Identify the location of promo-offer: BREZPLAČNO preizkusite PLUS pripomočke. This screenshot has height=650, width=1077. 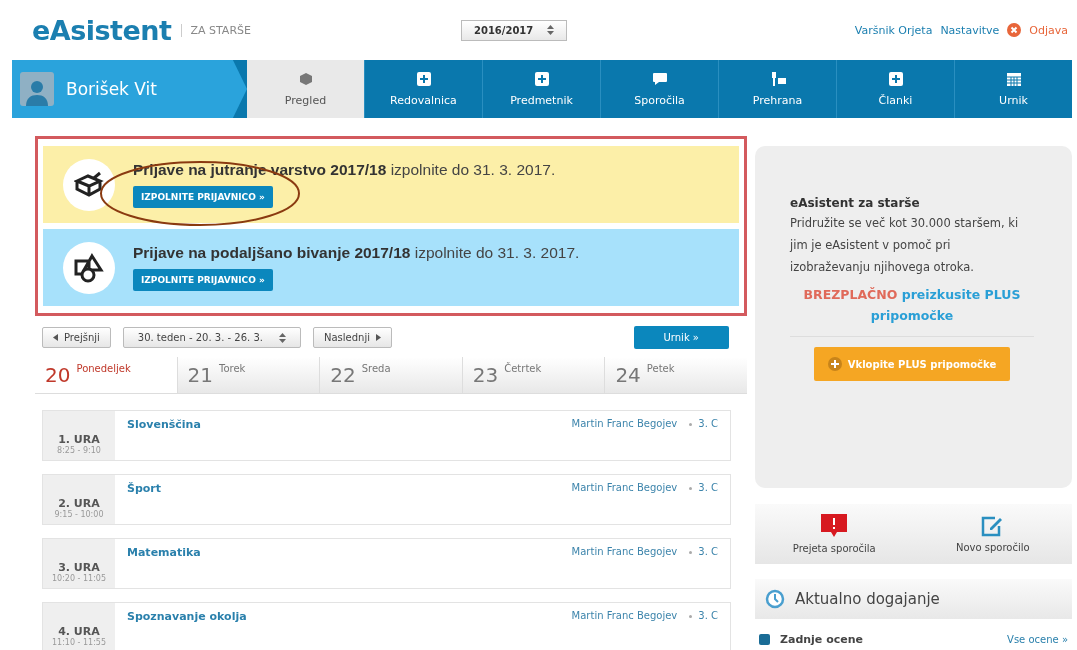
(912, 310).